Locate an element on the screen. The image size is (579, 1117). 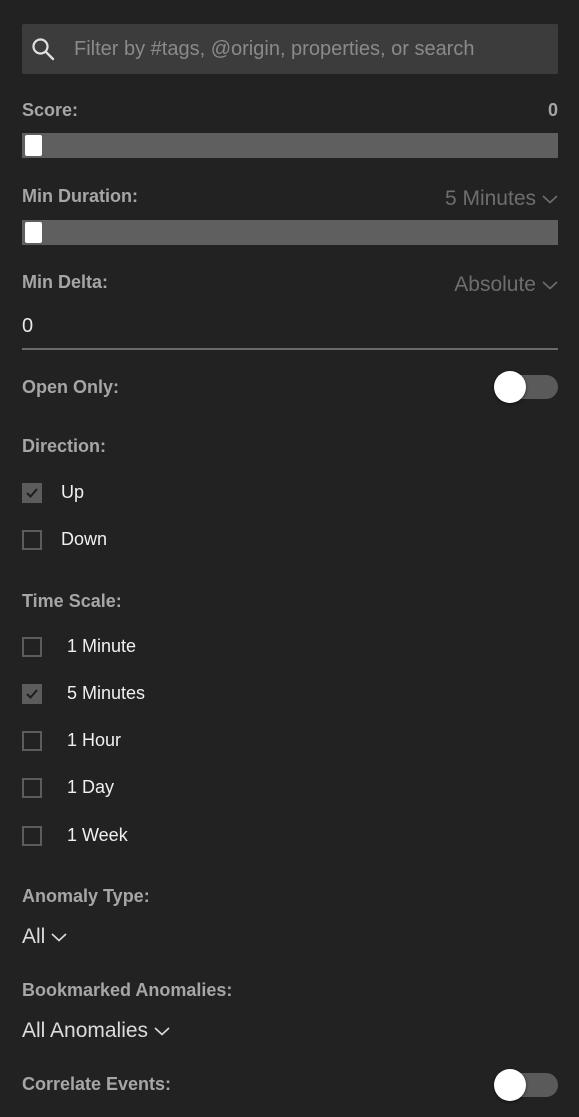
time-scale-option-1-week: 1 Week is located at coordinates (75, 835).